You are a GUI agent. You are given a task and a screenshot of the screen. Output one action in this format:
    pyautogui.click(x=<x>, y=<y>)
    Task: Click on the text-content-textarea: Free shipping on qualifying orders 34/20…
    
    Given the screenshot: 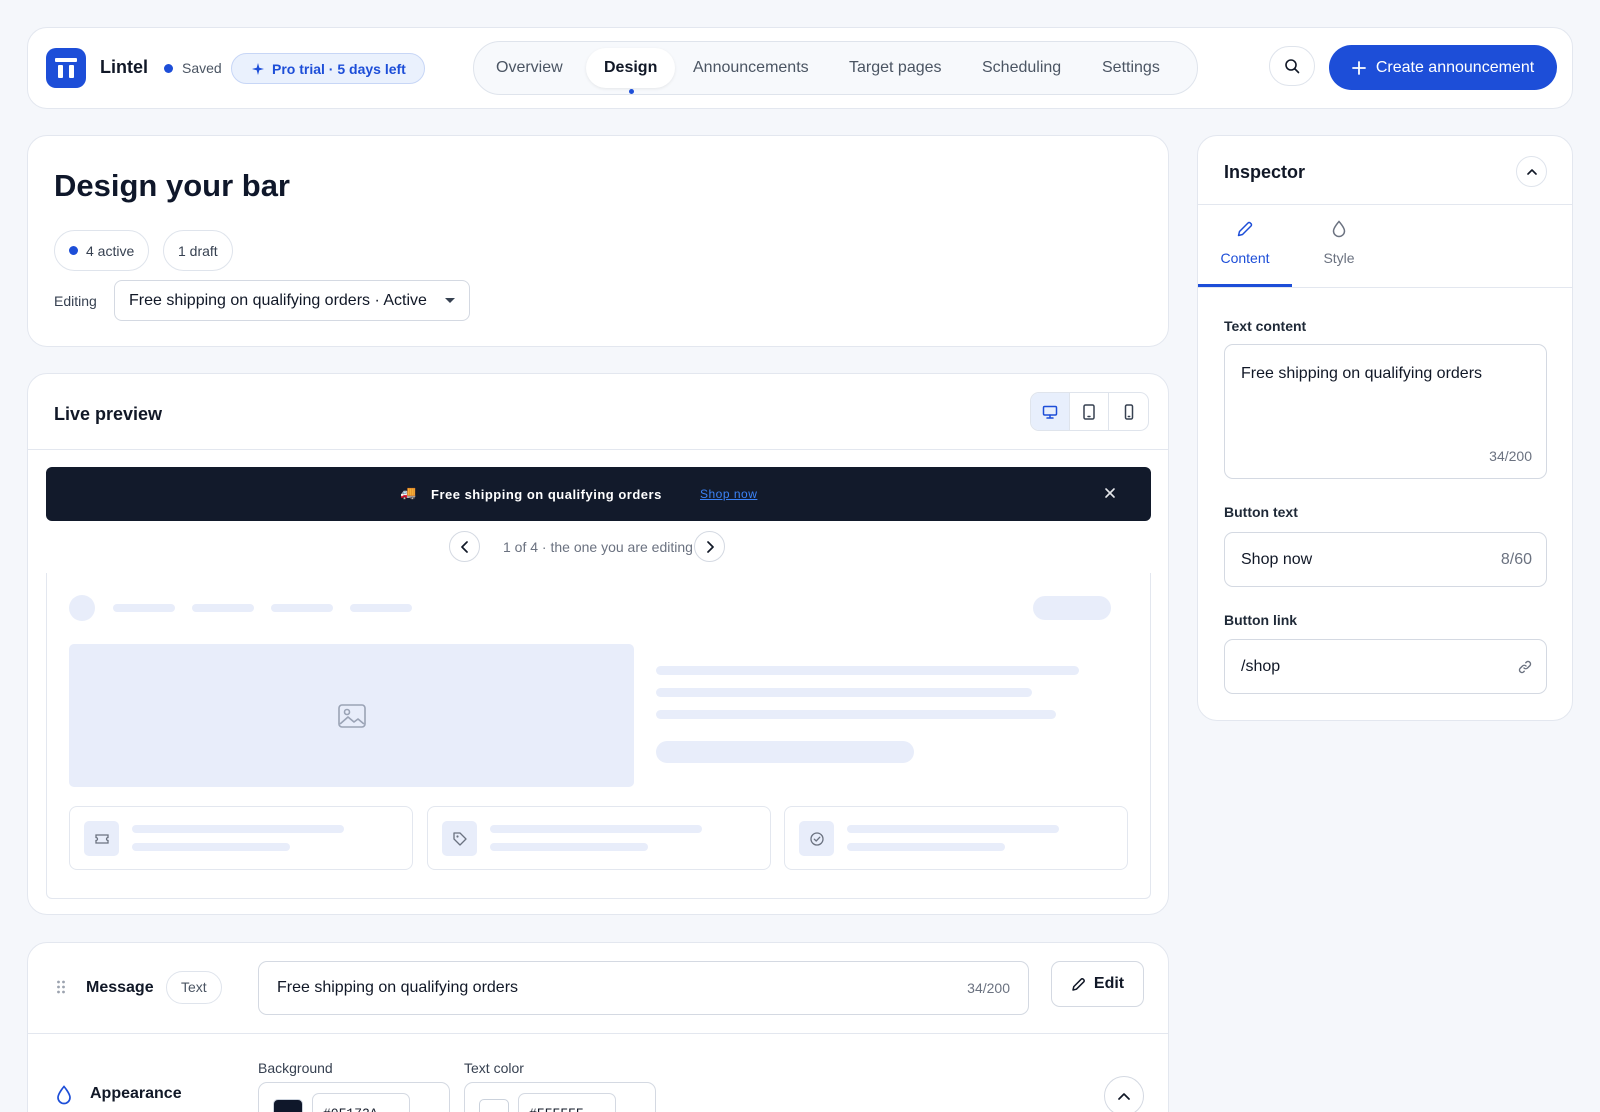 What is the action you would take?
    pyautogui.click(x=1385, y=411)
    